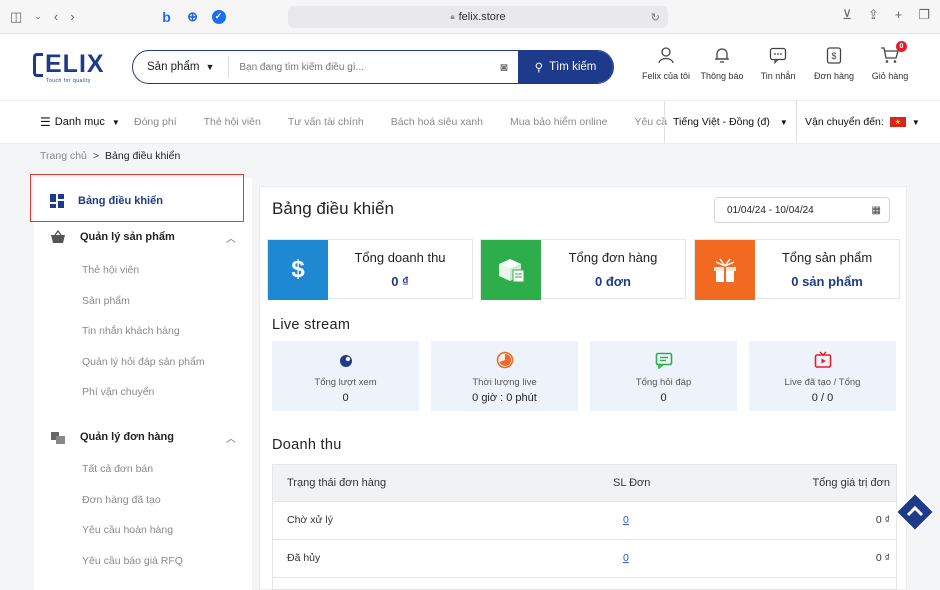 This screenshot has height=590, width=940. Describe the element at coordinates (121, 500) in the screenshot. I see `sidebar-item-created-orders: Đơn hàng đã tạo` at that location.